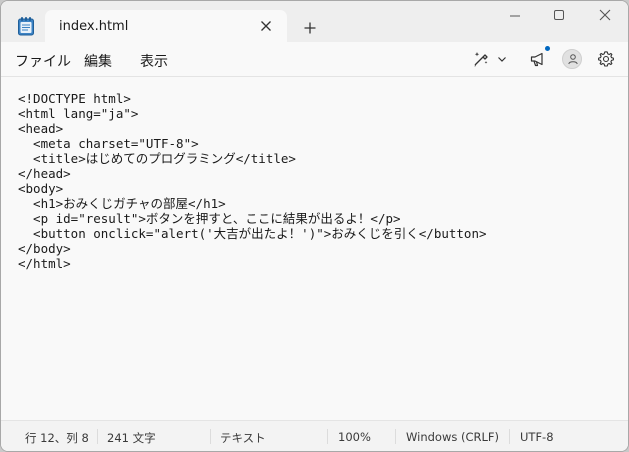  Describe the element at coordinates (515, 15) in the screenshot. I see `minimize-icon` at that location.